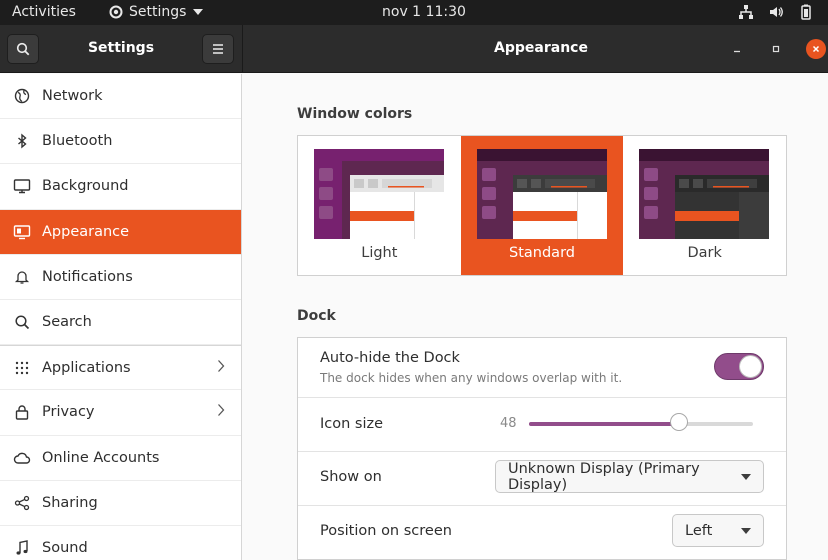 The image size is (828, 560). I want to click on position-dropdown: Left, so click(718, 530).